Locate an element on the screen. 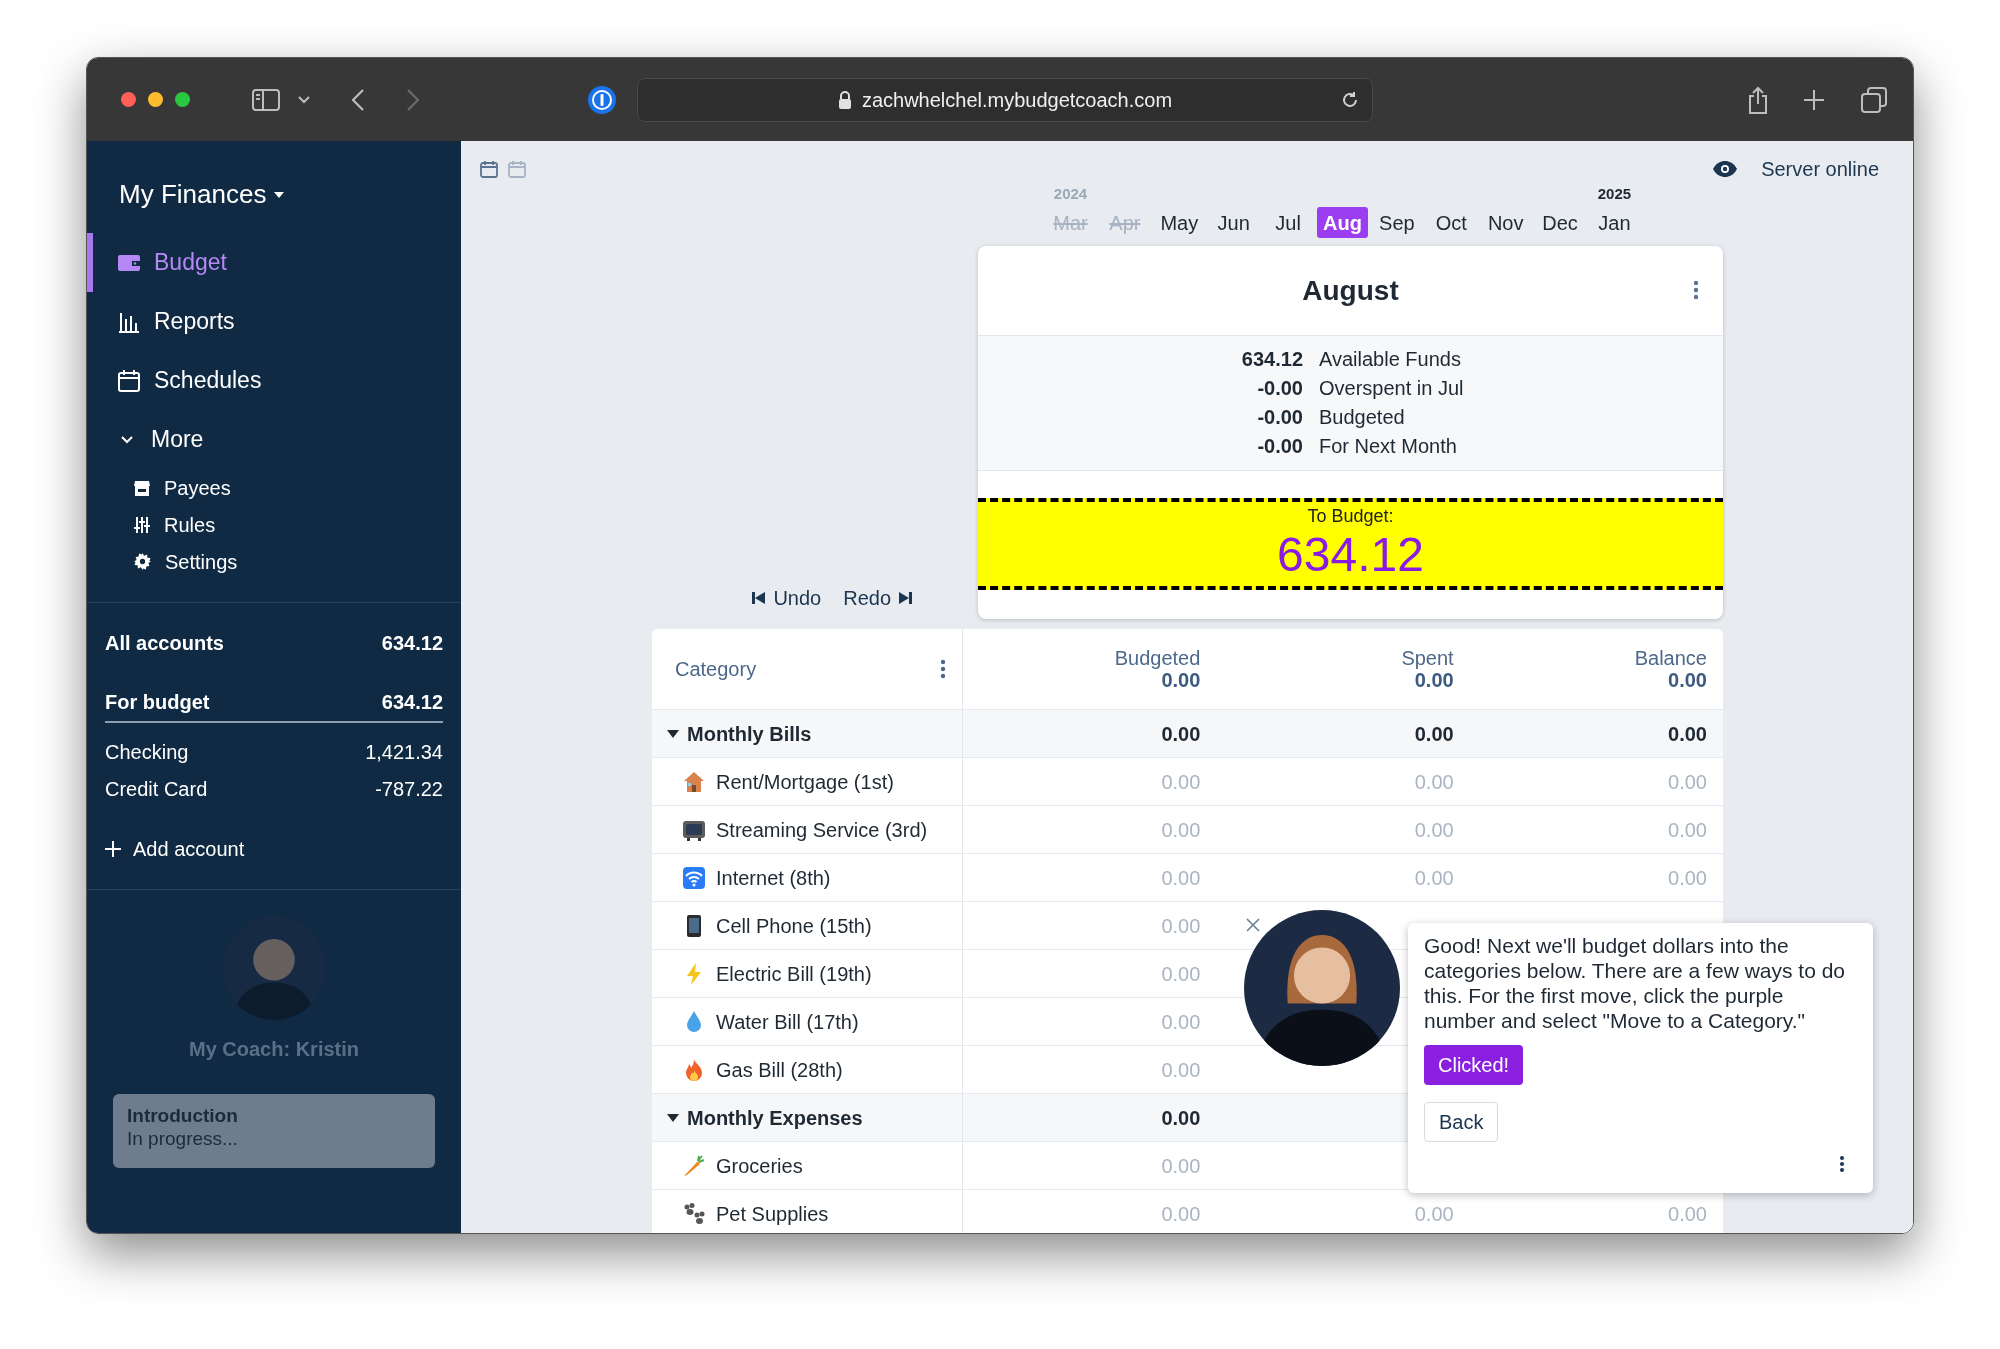  lightning-icon is located at coordinates (694, 973).